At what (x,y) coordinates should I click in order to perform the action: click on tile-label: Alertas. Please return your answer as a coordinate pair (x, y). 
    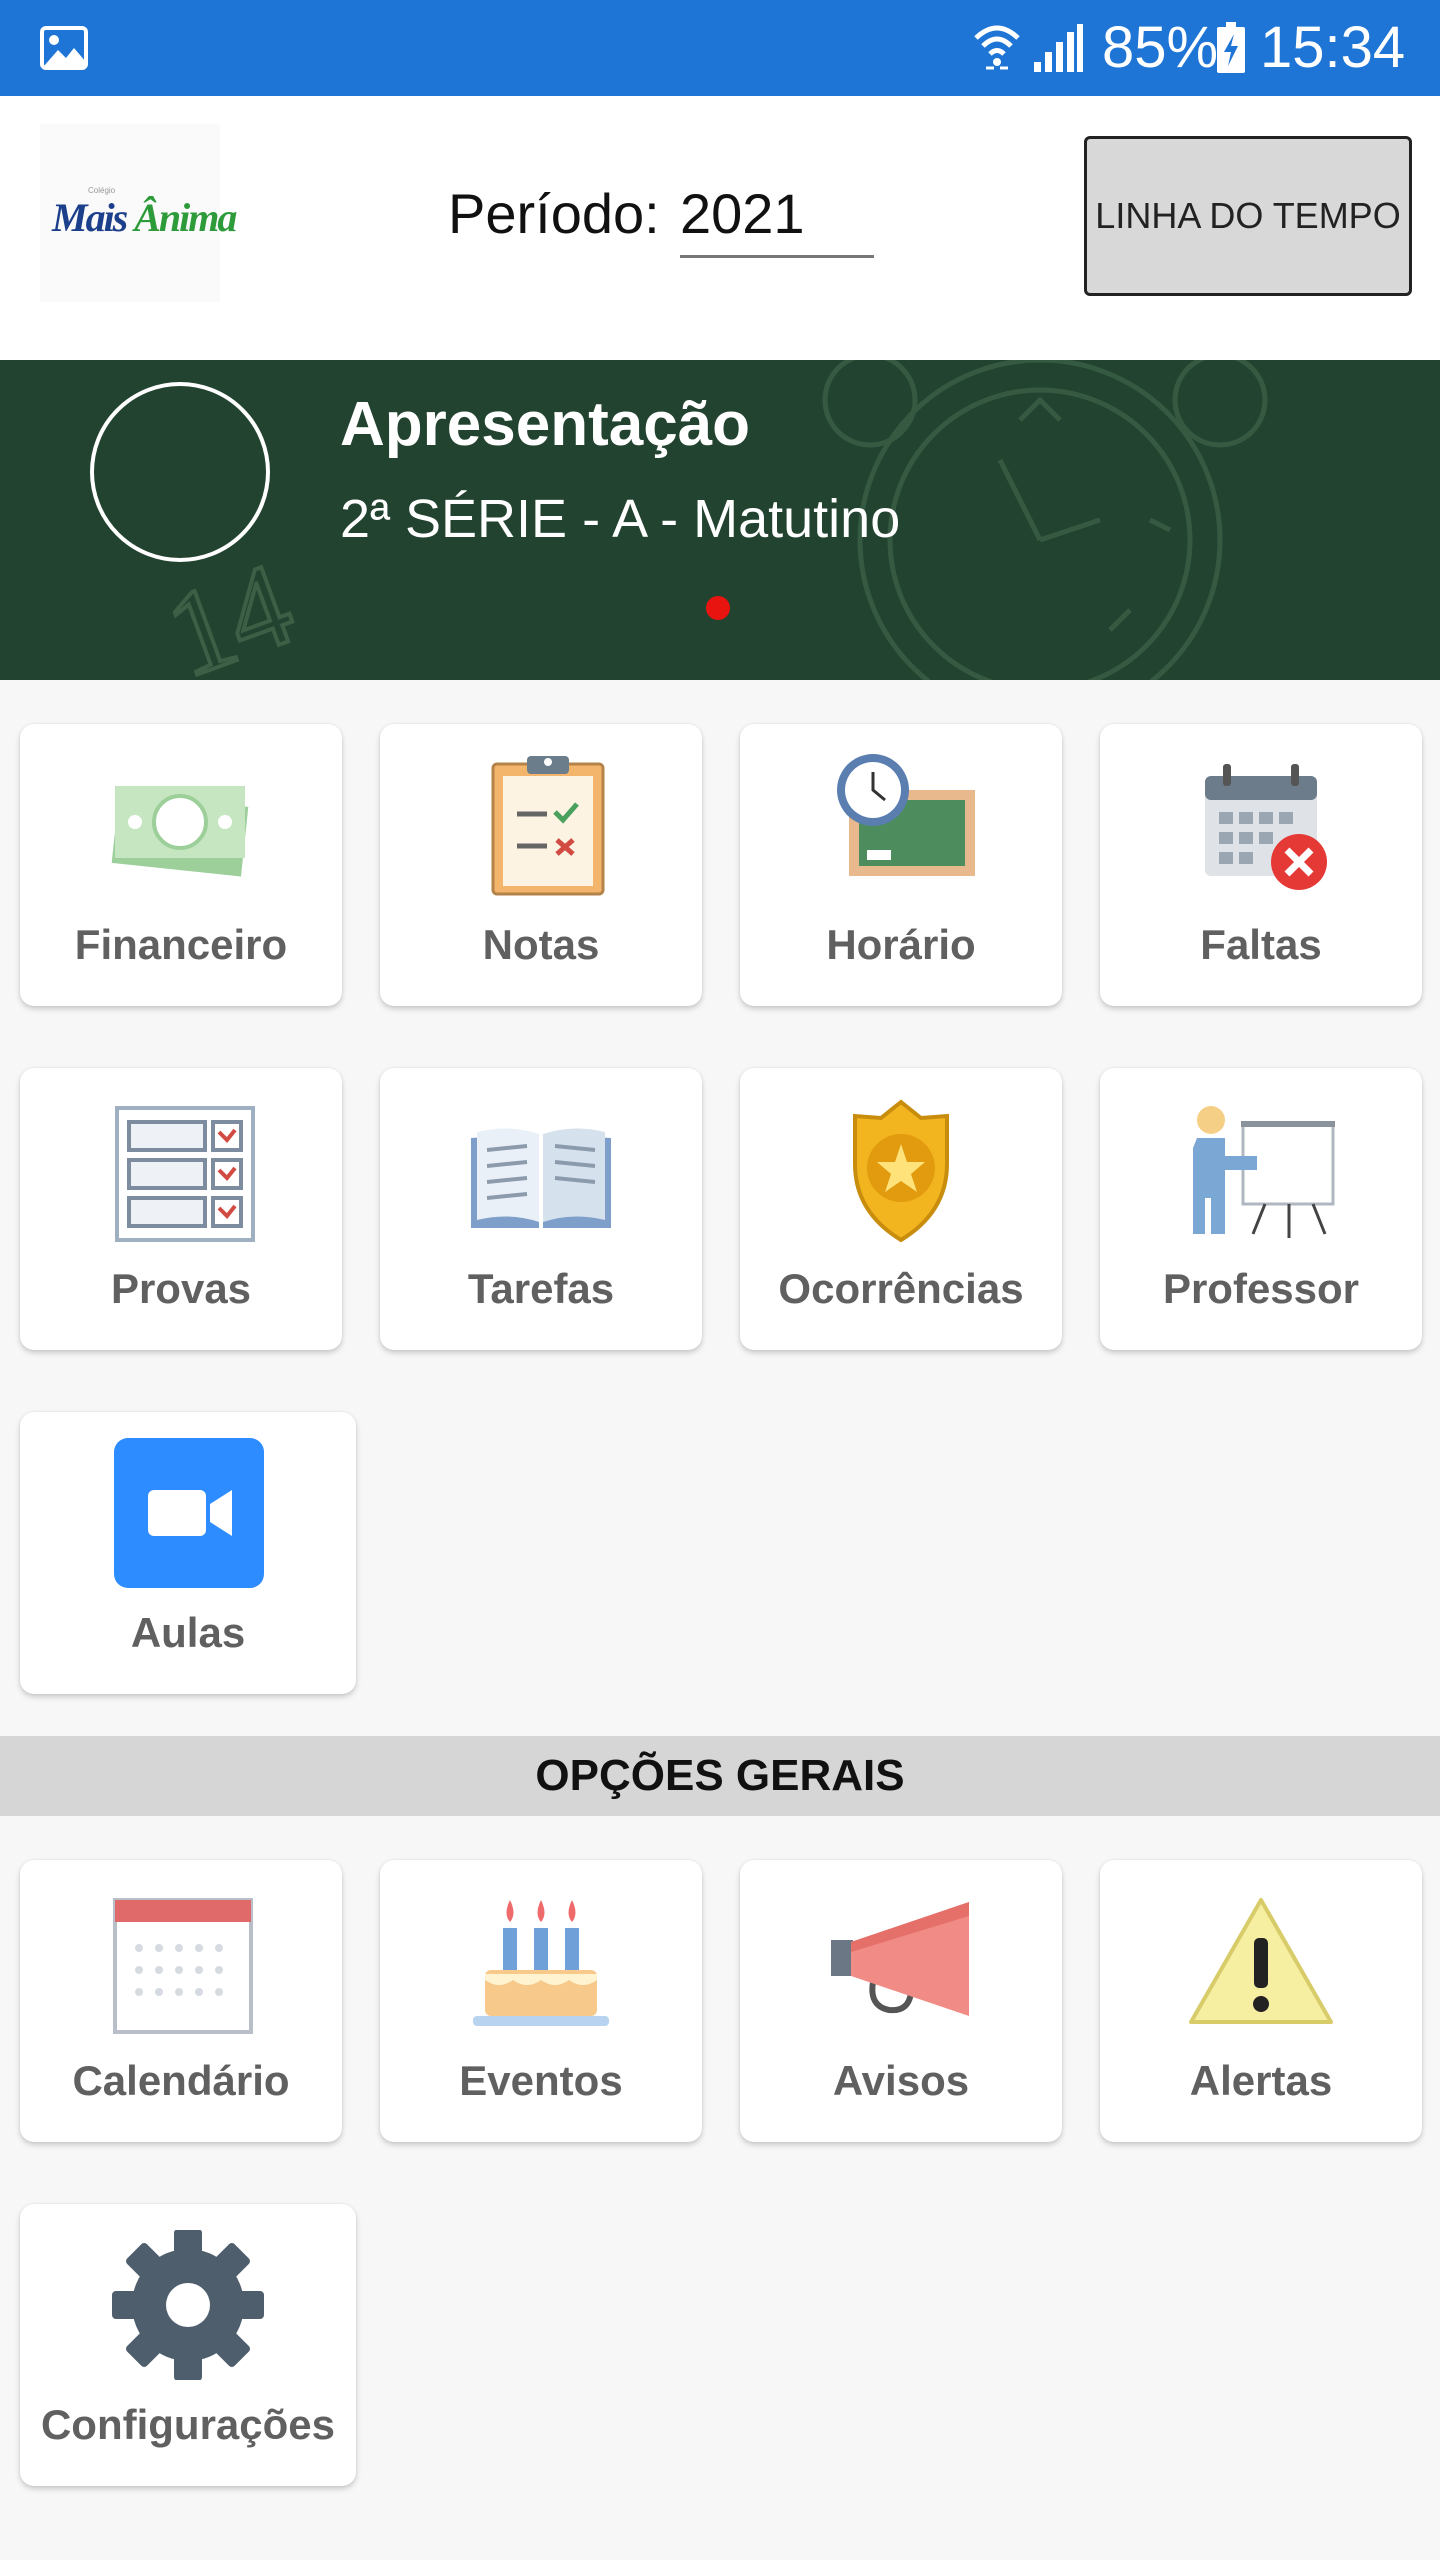
    Looking at the image, I should click on (1261, 2080).